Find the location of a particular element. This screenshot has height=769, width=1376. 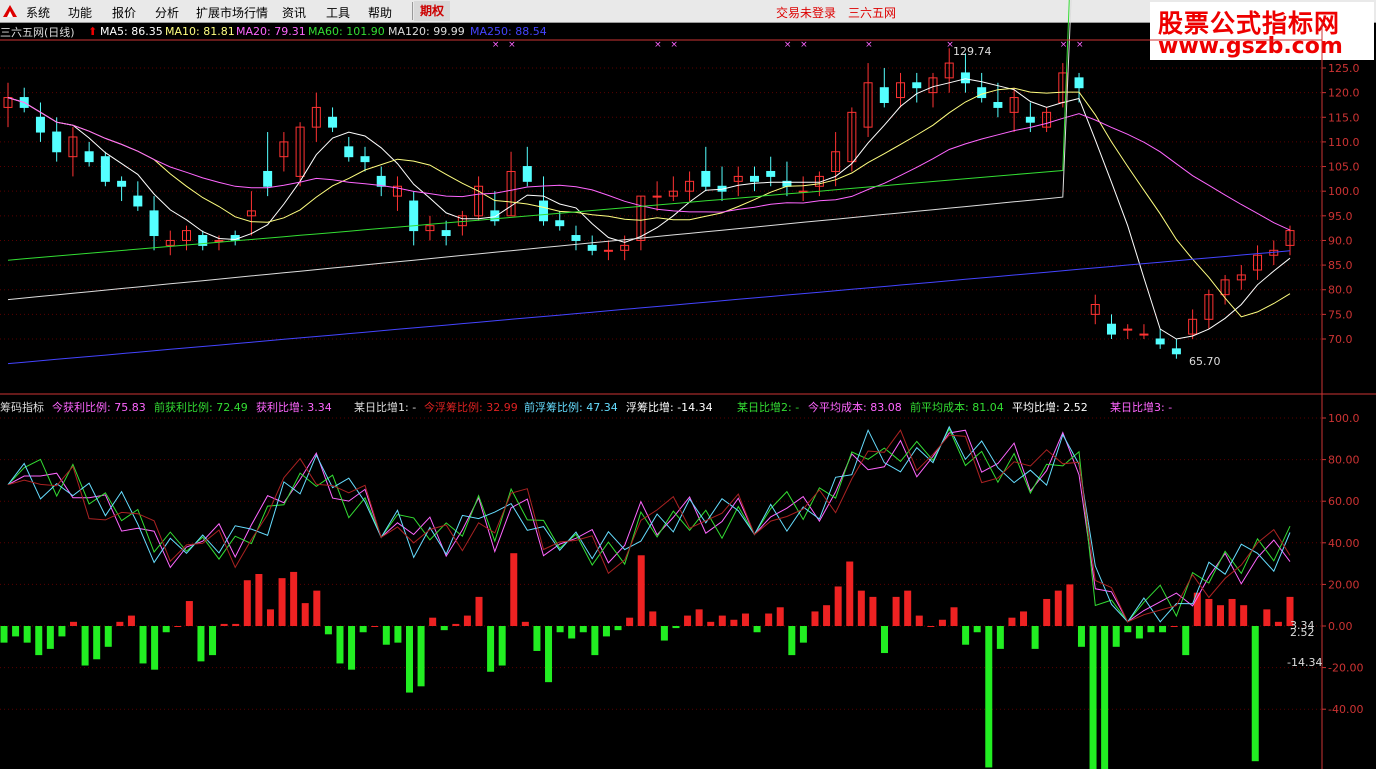

indicator-tick-label: 80.00 is located at coordinates (1344, 460).